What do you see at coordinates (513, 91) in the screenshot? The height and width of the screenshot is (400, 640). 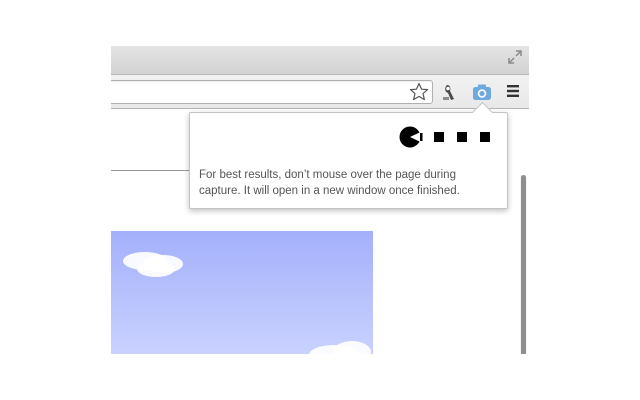 I see `menu-icon` at bounding box center [513, 91].